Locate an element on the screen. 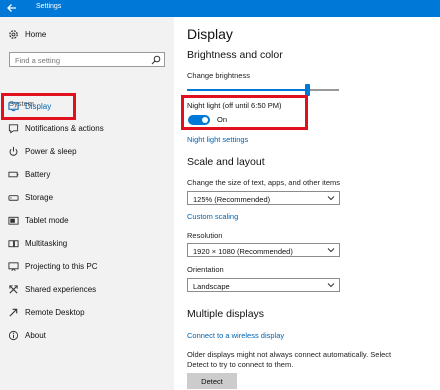  sidebar-item-projecting: Projecting to this PC is located at coordinates (87, 267).